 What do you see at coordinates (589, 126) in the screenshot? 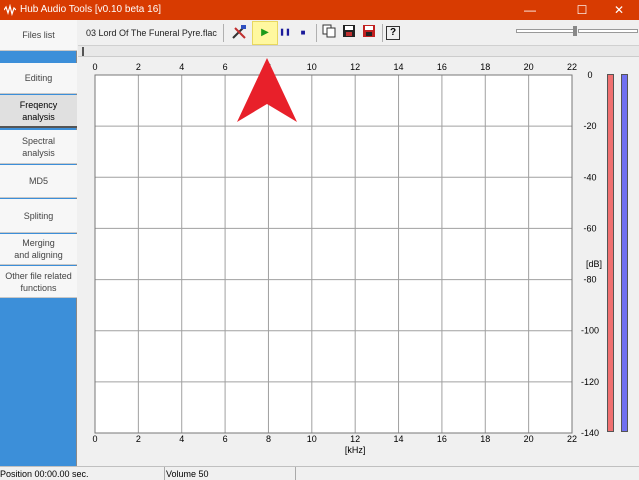
I see `y-tick-label: -20` at bounding box center [589, 126].